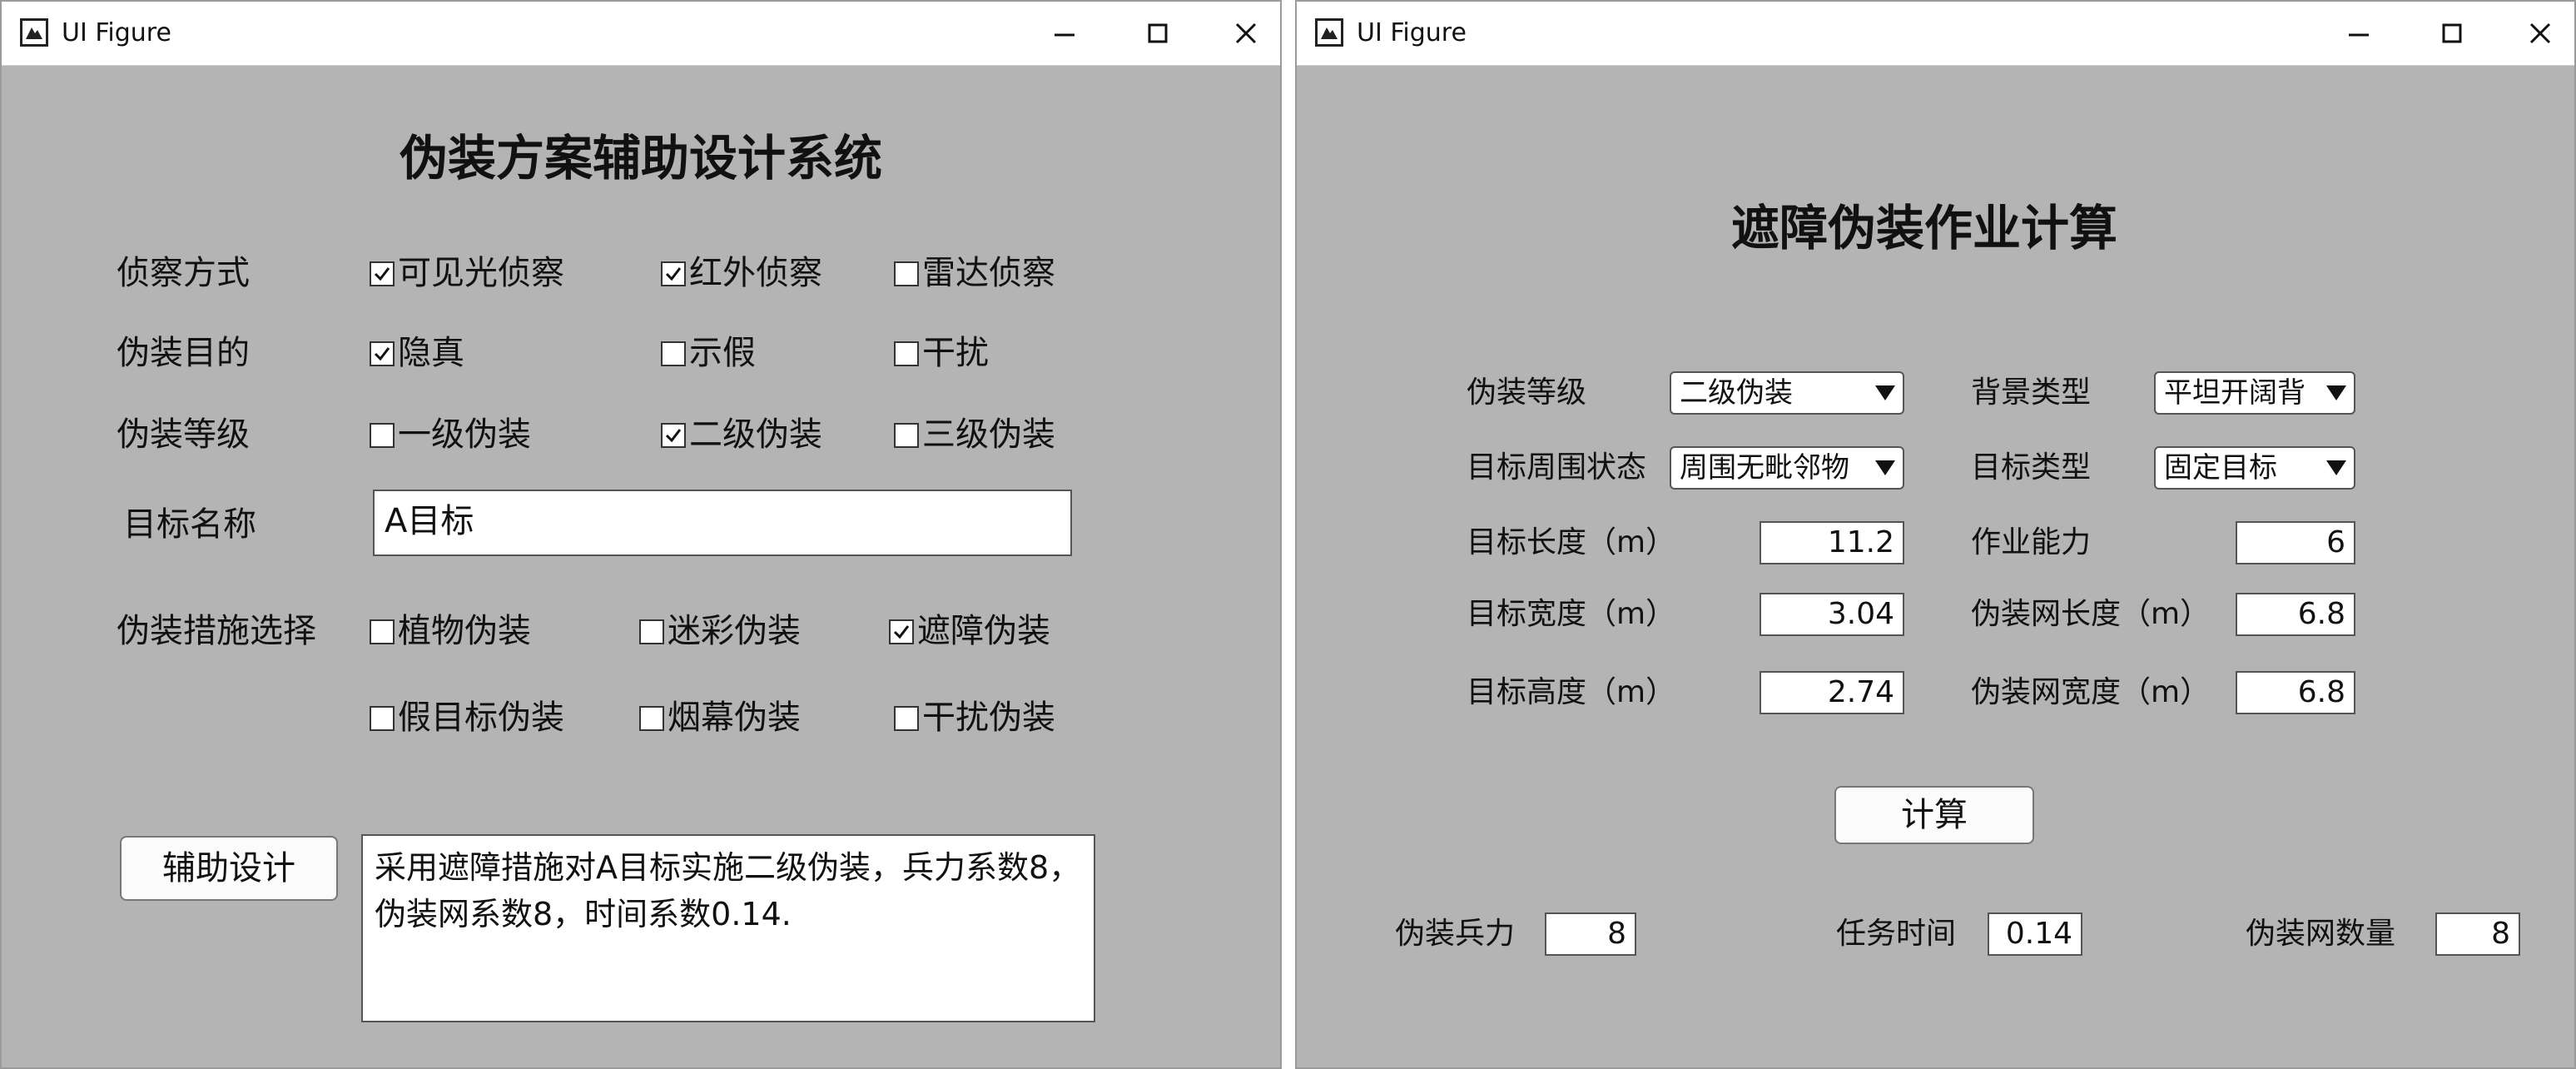 This screenshot has height=1069, width=2576. I want to click on target-surround-label: 目标周围状态, so click(1557, 467).